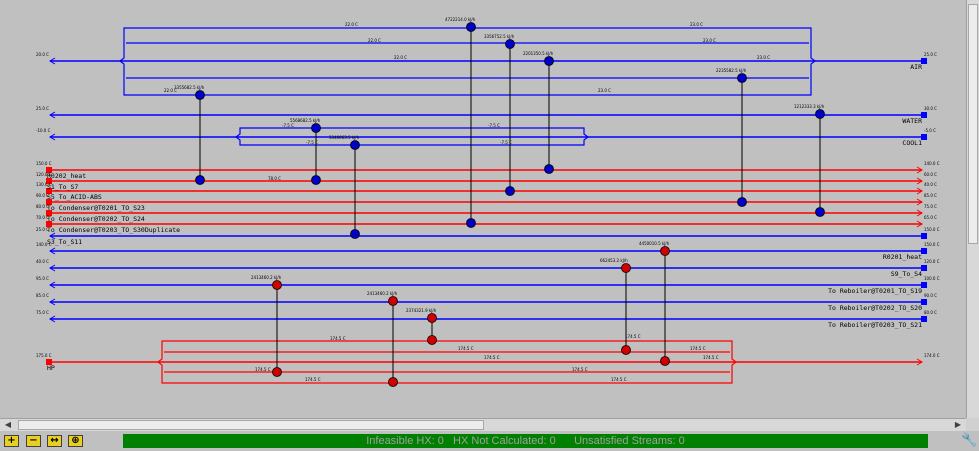  I want to click on stream-end-temp: 150.0 C, so click(932, 244).